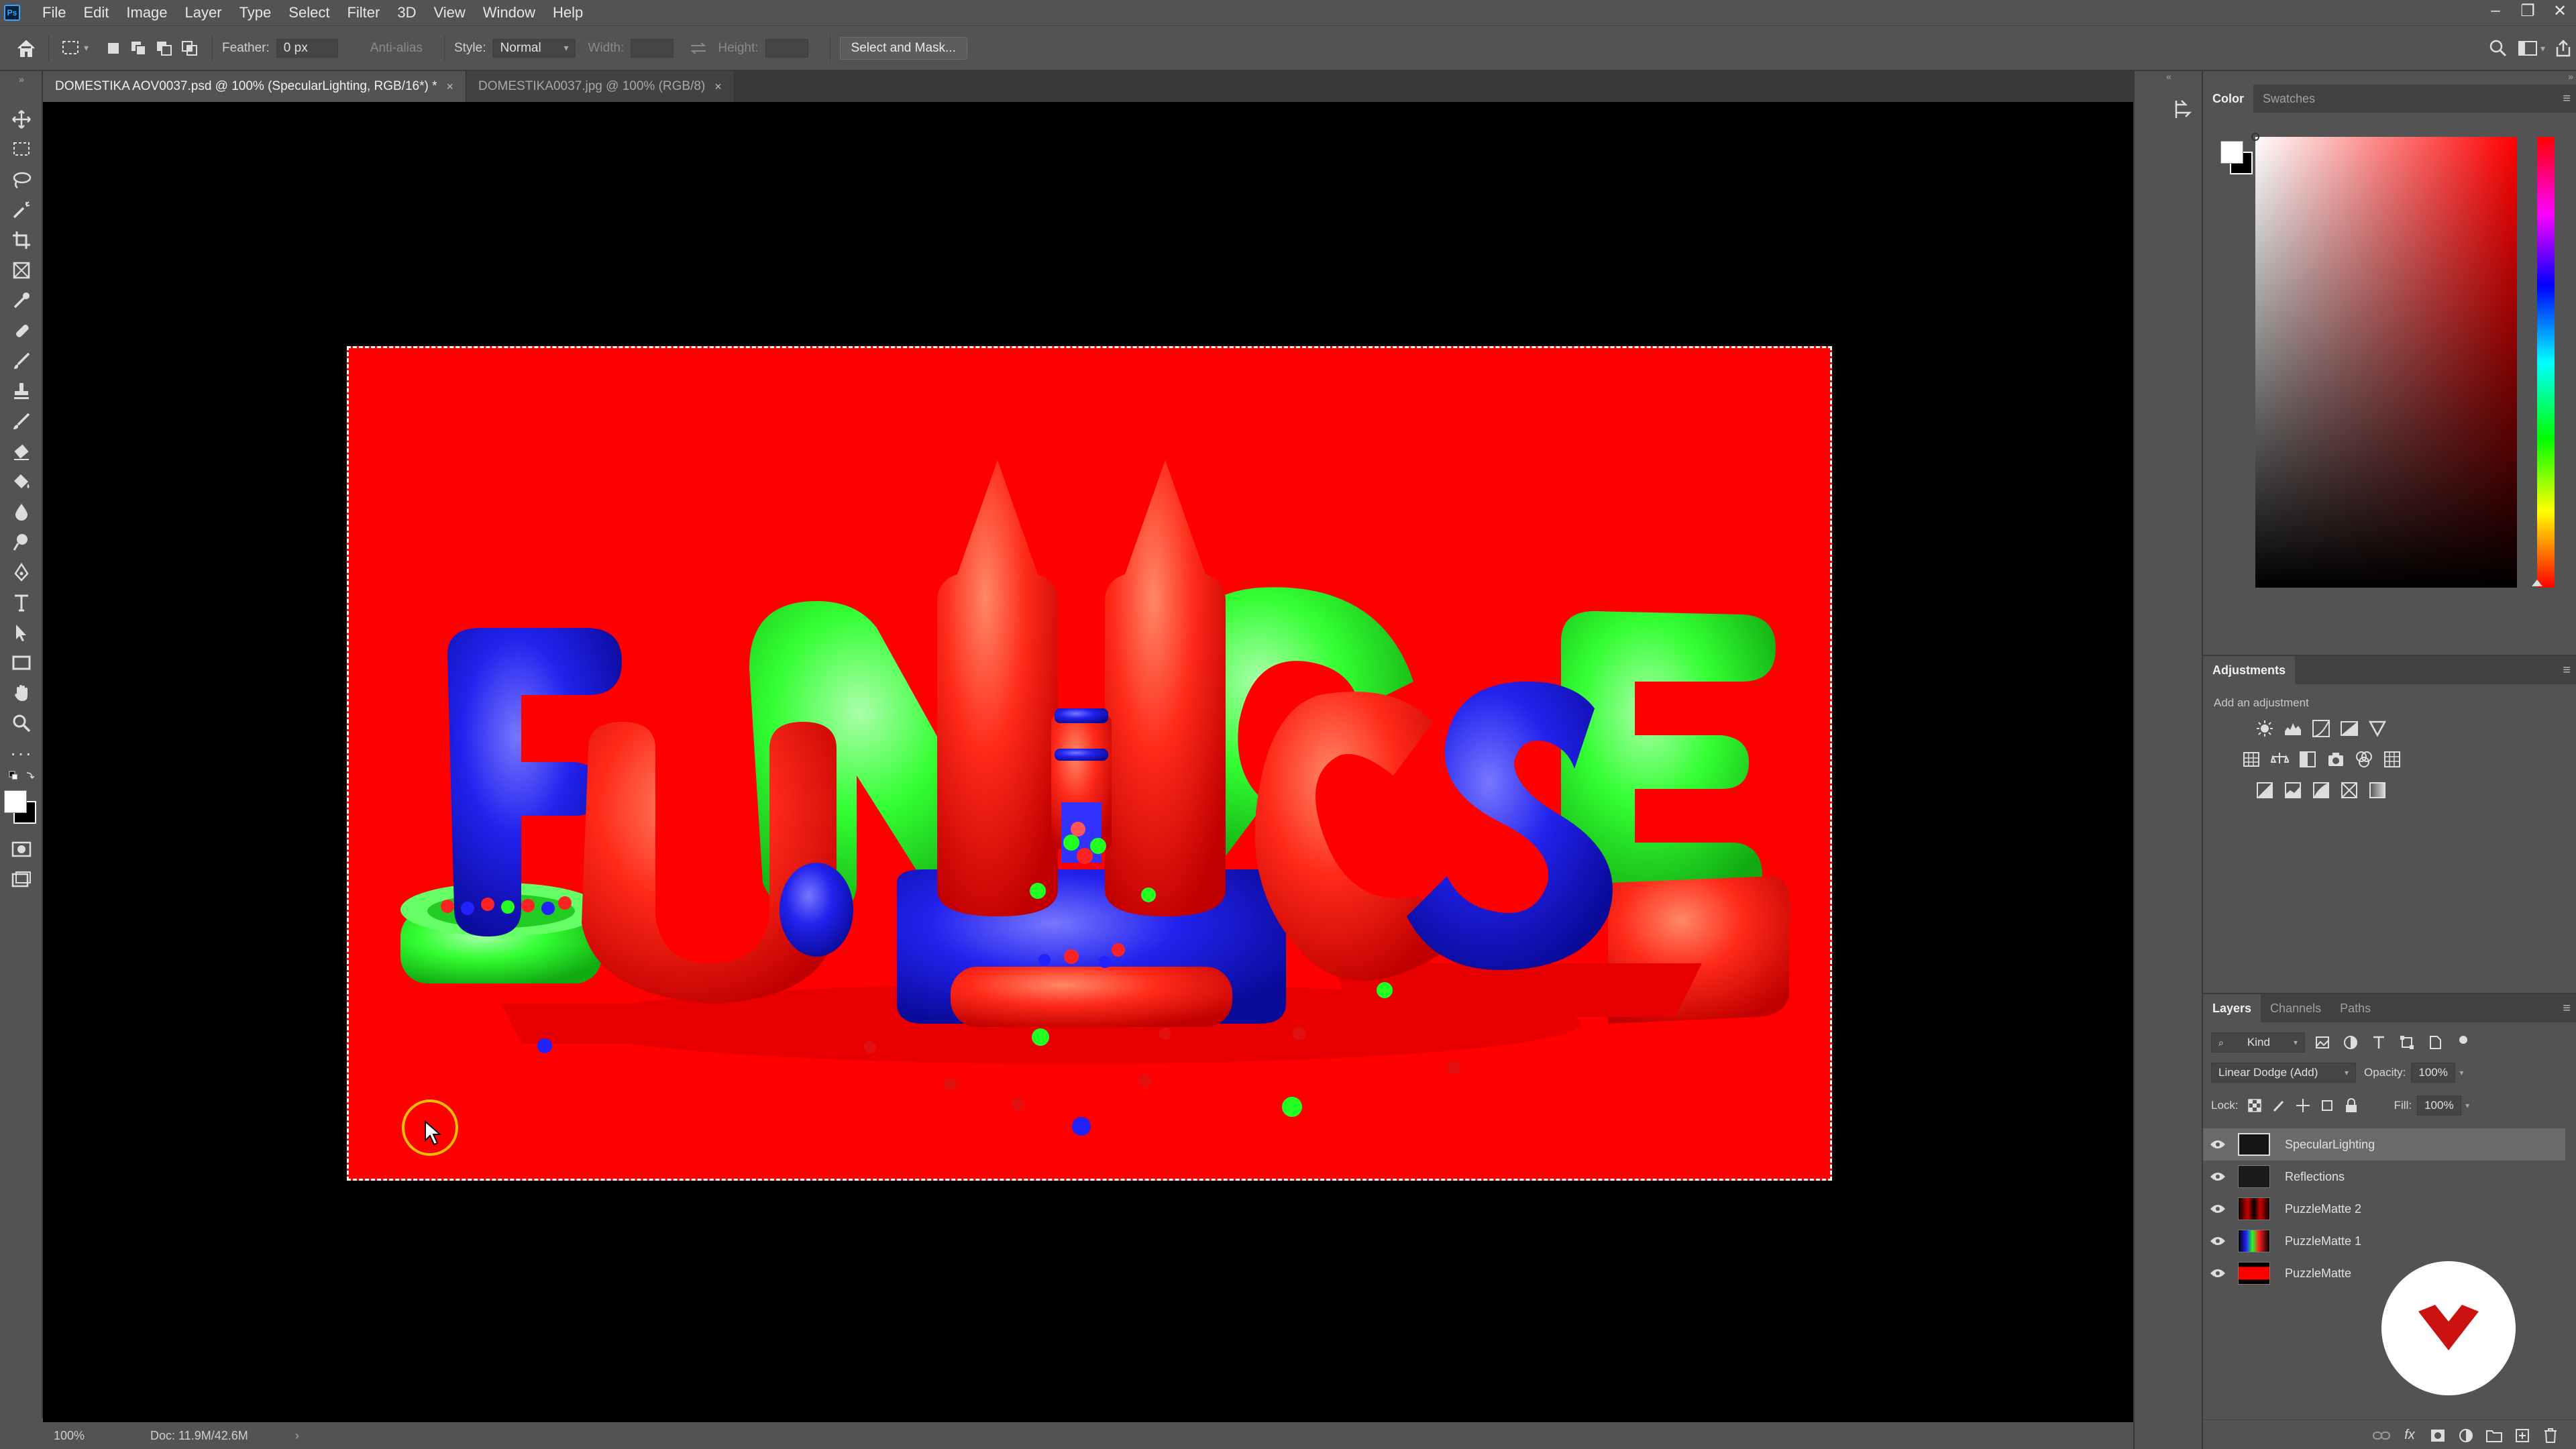 The height and width of the screenshot is (1449, 2576). What do you see at coordinates (2350, 1042) in the screenshot?
I see `filter-adjustment-icon` at bounding box center [2350, 1042].